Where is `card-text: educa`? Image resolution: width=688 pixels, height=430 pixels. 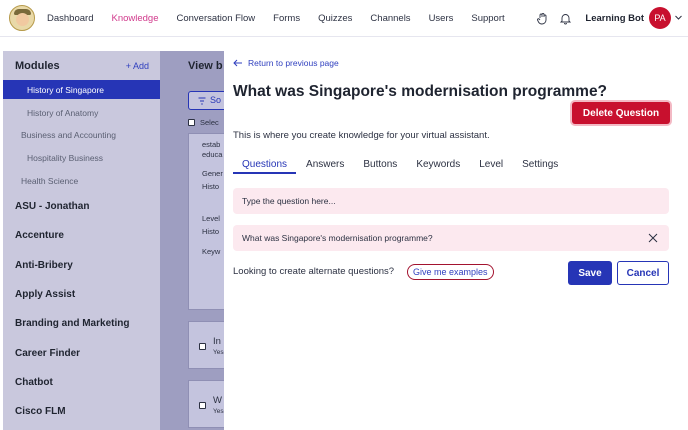
card-text: educa is located at coordinates (212, 154).